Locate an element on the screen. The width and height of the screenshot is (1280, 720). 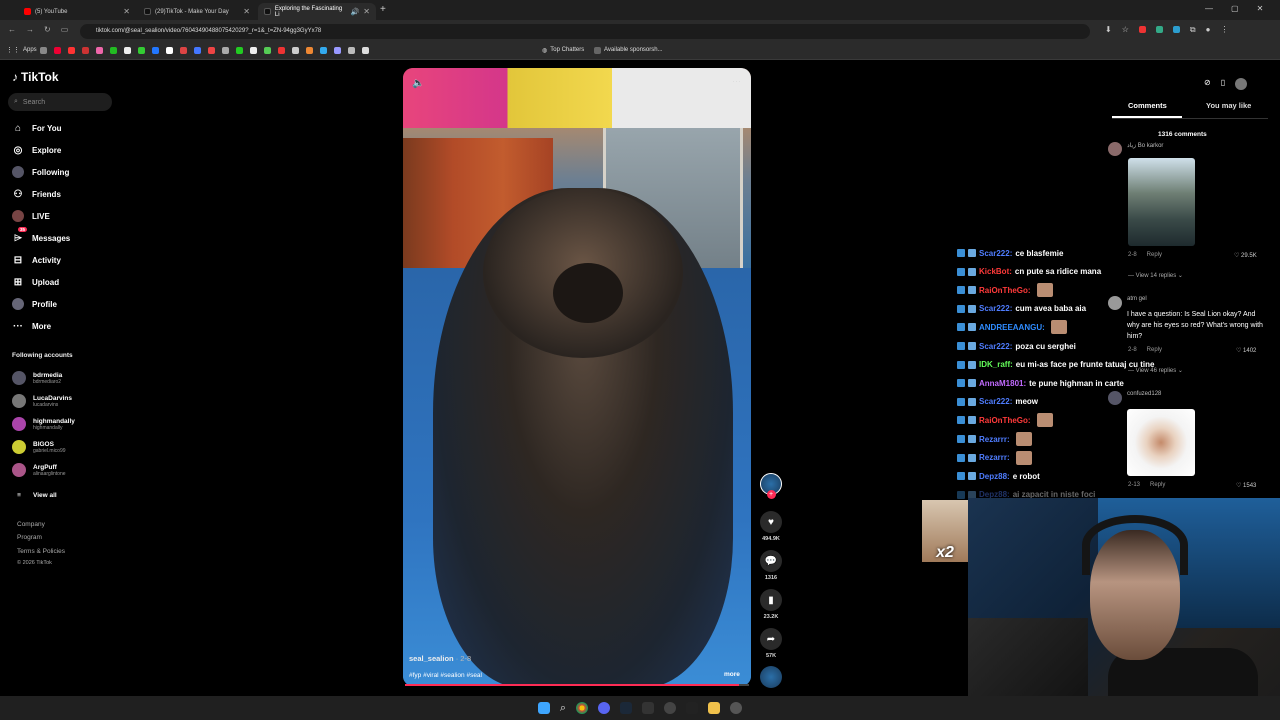
account-item: bdrmedia bdrmediaro2 is located at coordinates (37, 378).